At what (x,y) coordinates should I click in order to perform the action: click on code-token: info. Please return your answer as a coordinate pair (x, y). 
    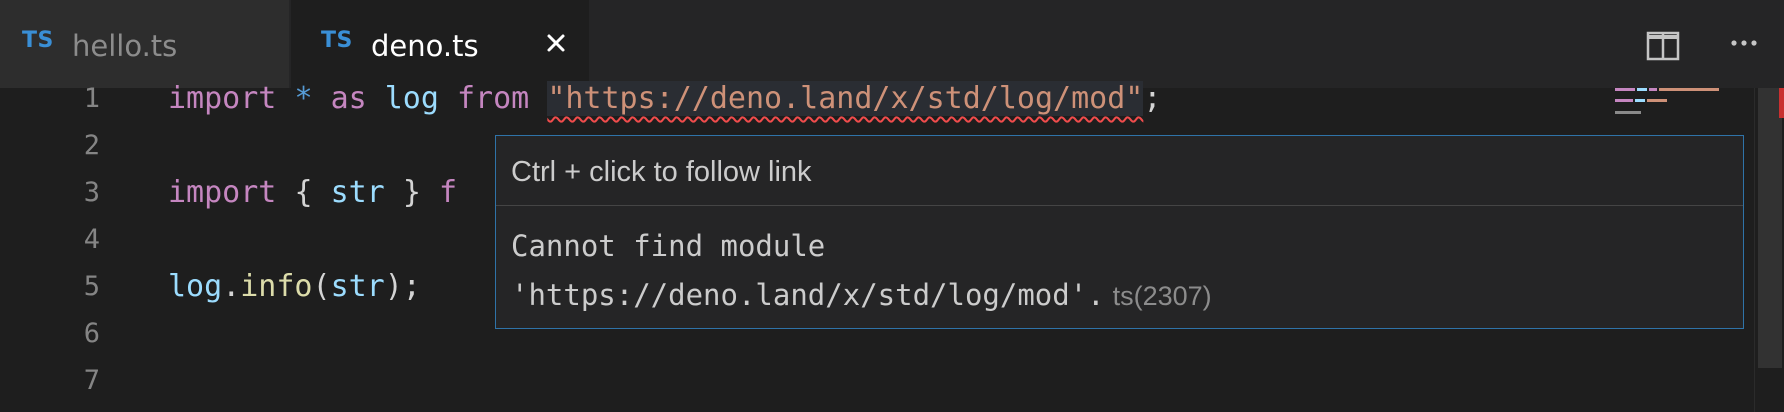
    Looking at the image, I should click on (276, 286).